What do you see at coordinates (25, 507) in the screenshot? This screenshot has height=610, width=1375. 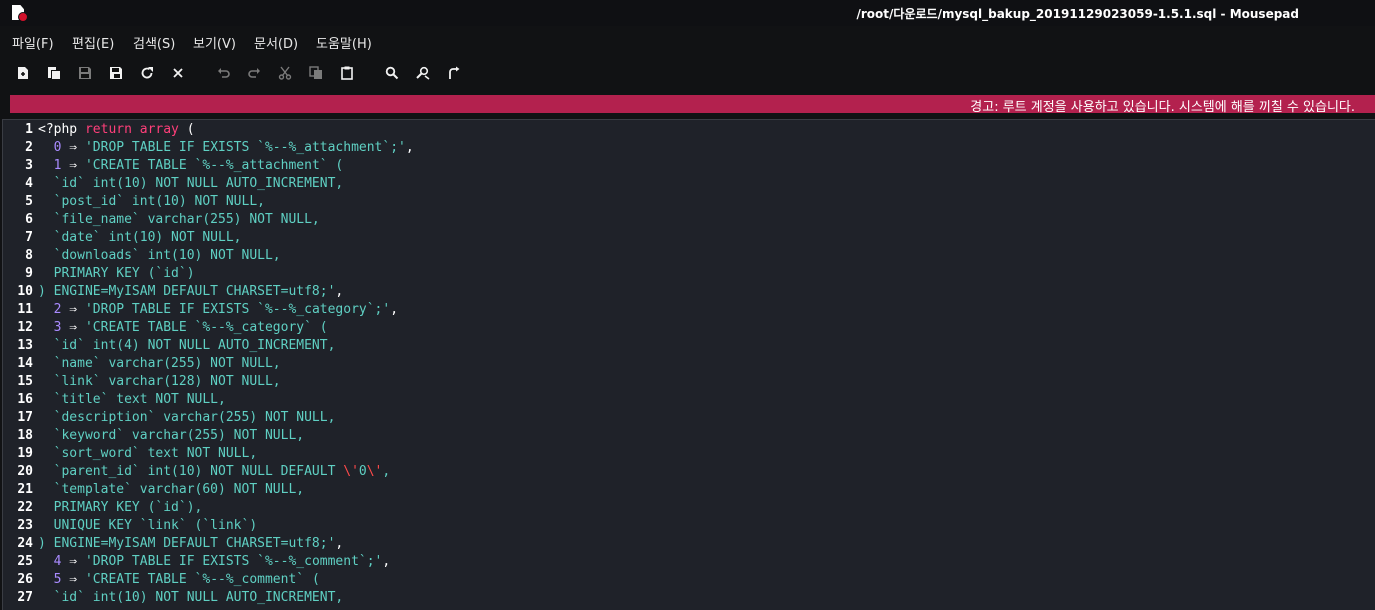 I see `line-number: 22` at bounding box center [25, 507].